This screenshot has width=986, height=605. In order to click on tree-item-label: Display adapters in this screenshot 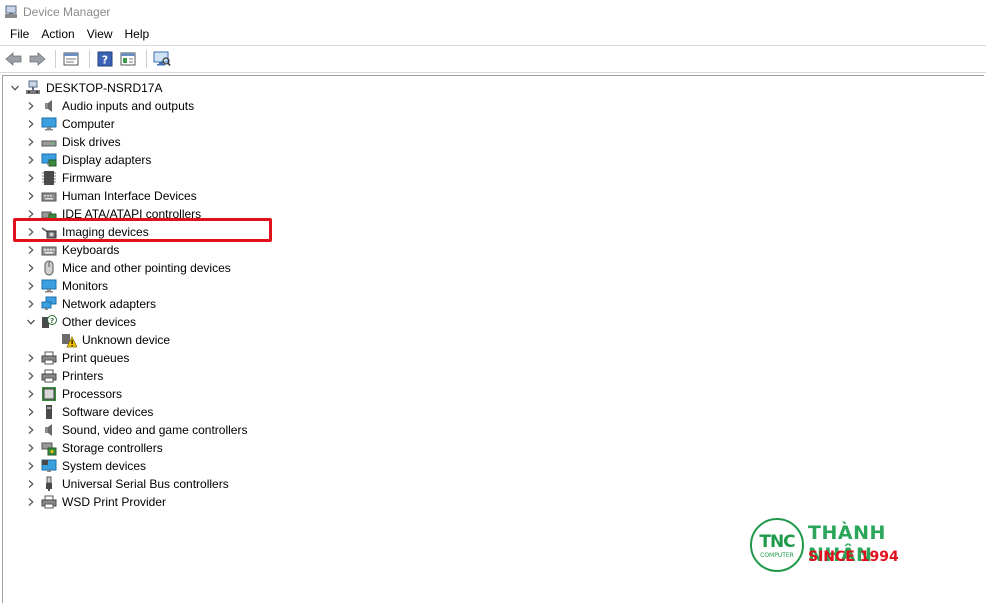, I will do `click(107, 160)`.